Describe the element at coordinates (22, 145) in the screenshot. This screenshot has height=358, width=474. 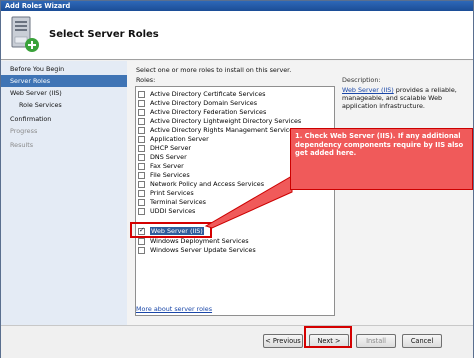
I see `sidebar-item-results: Results` at that location.